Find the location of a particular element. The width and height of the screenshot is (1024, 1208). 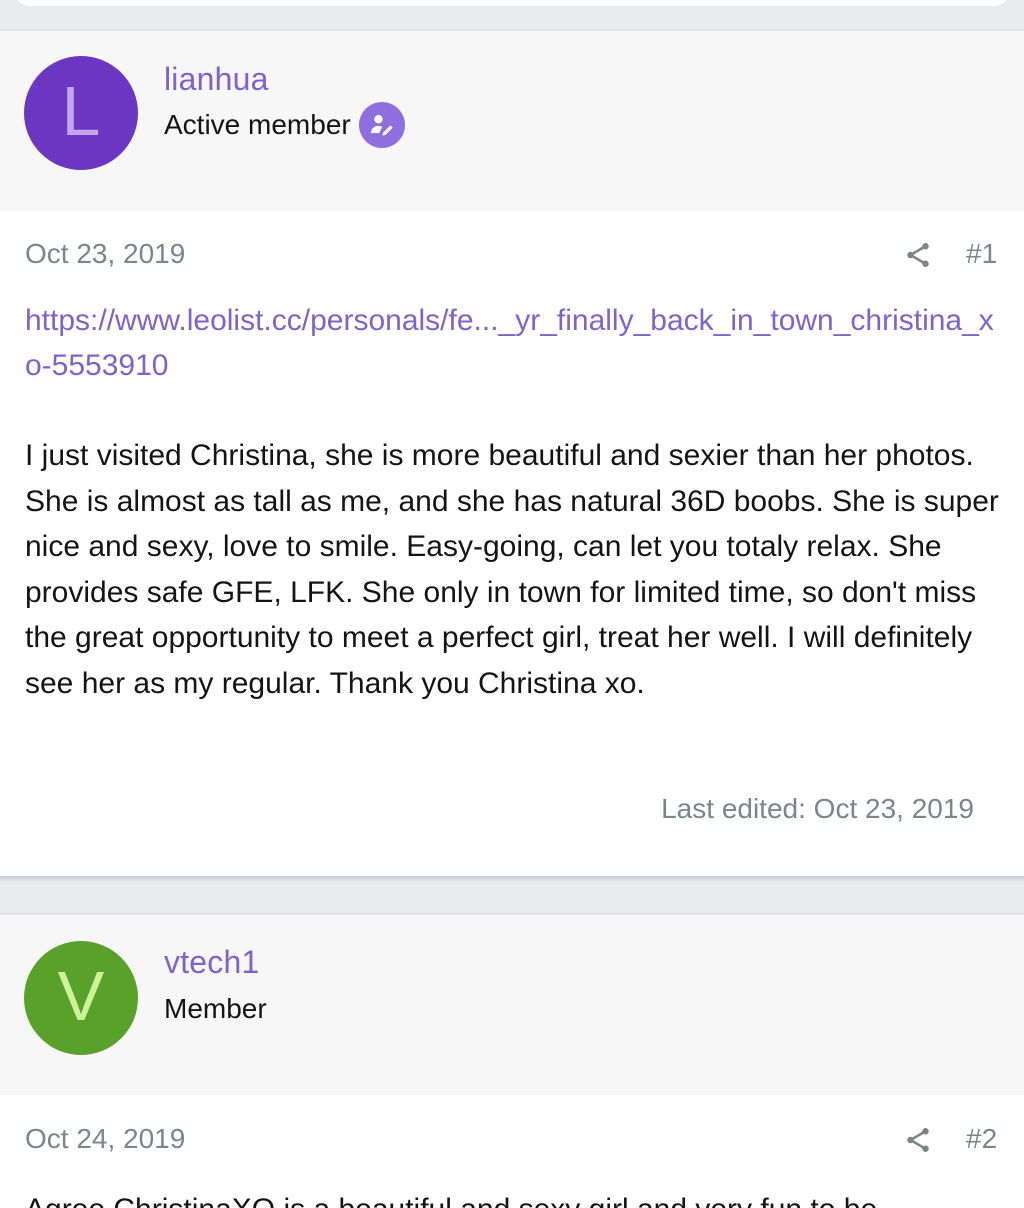

avatar-letter: L is located at coordinates (81, 111).